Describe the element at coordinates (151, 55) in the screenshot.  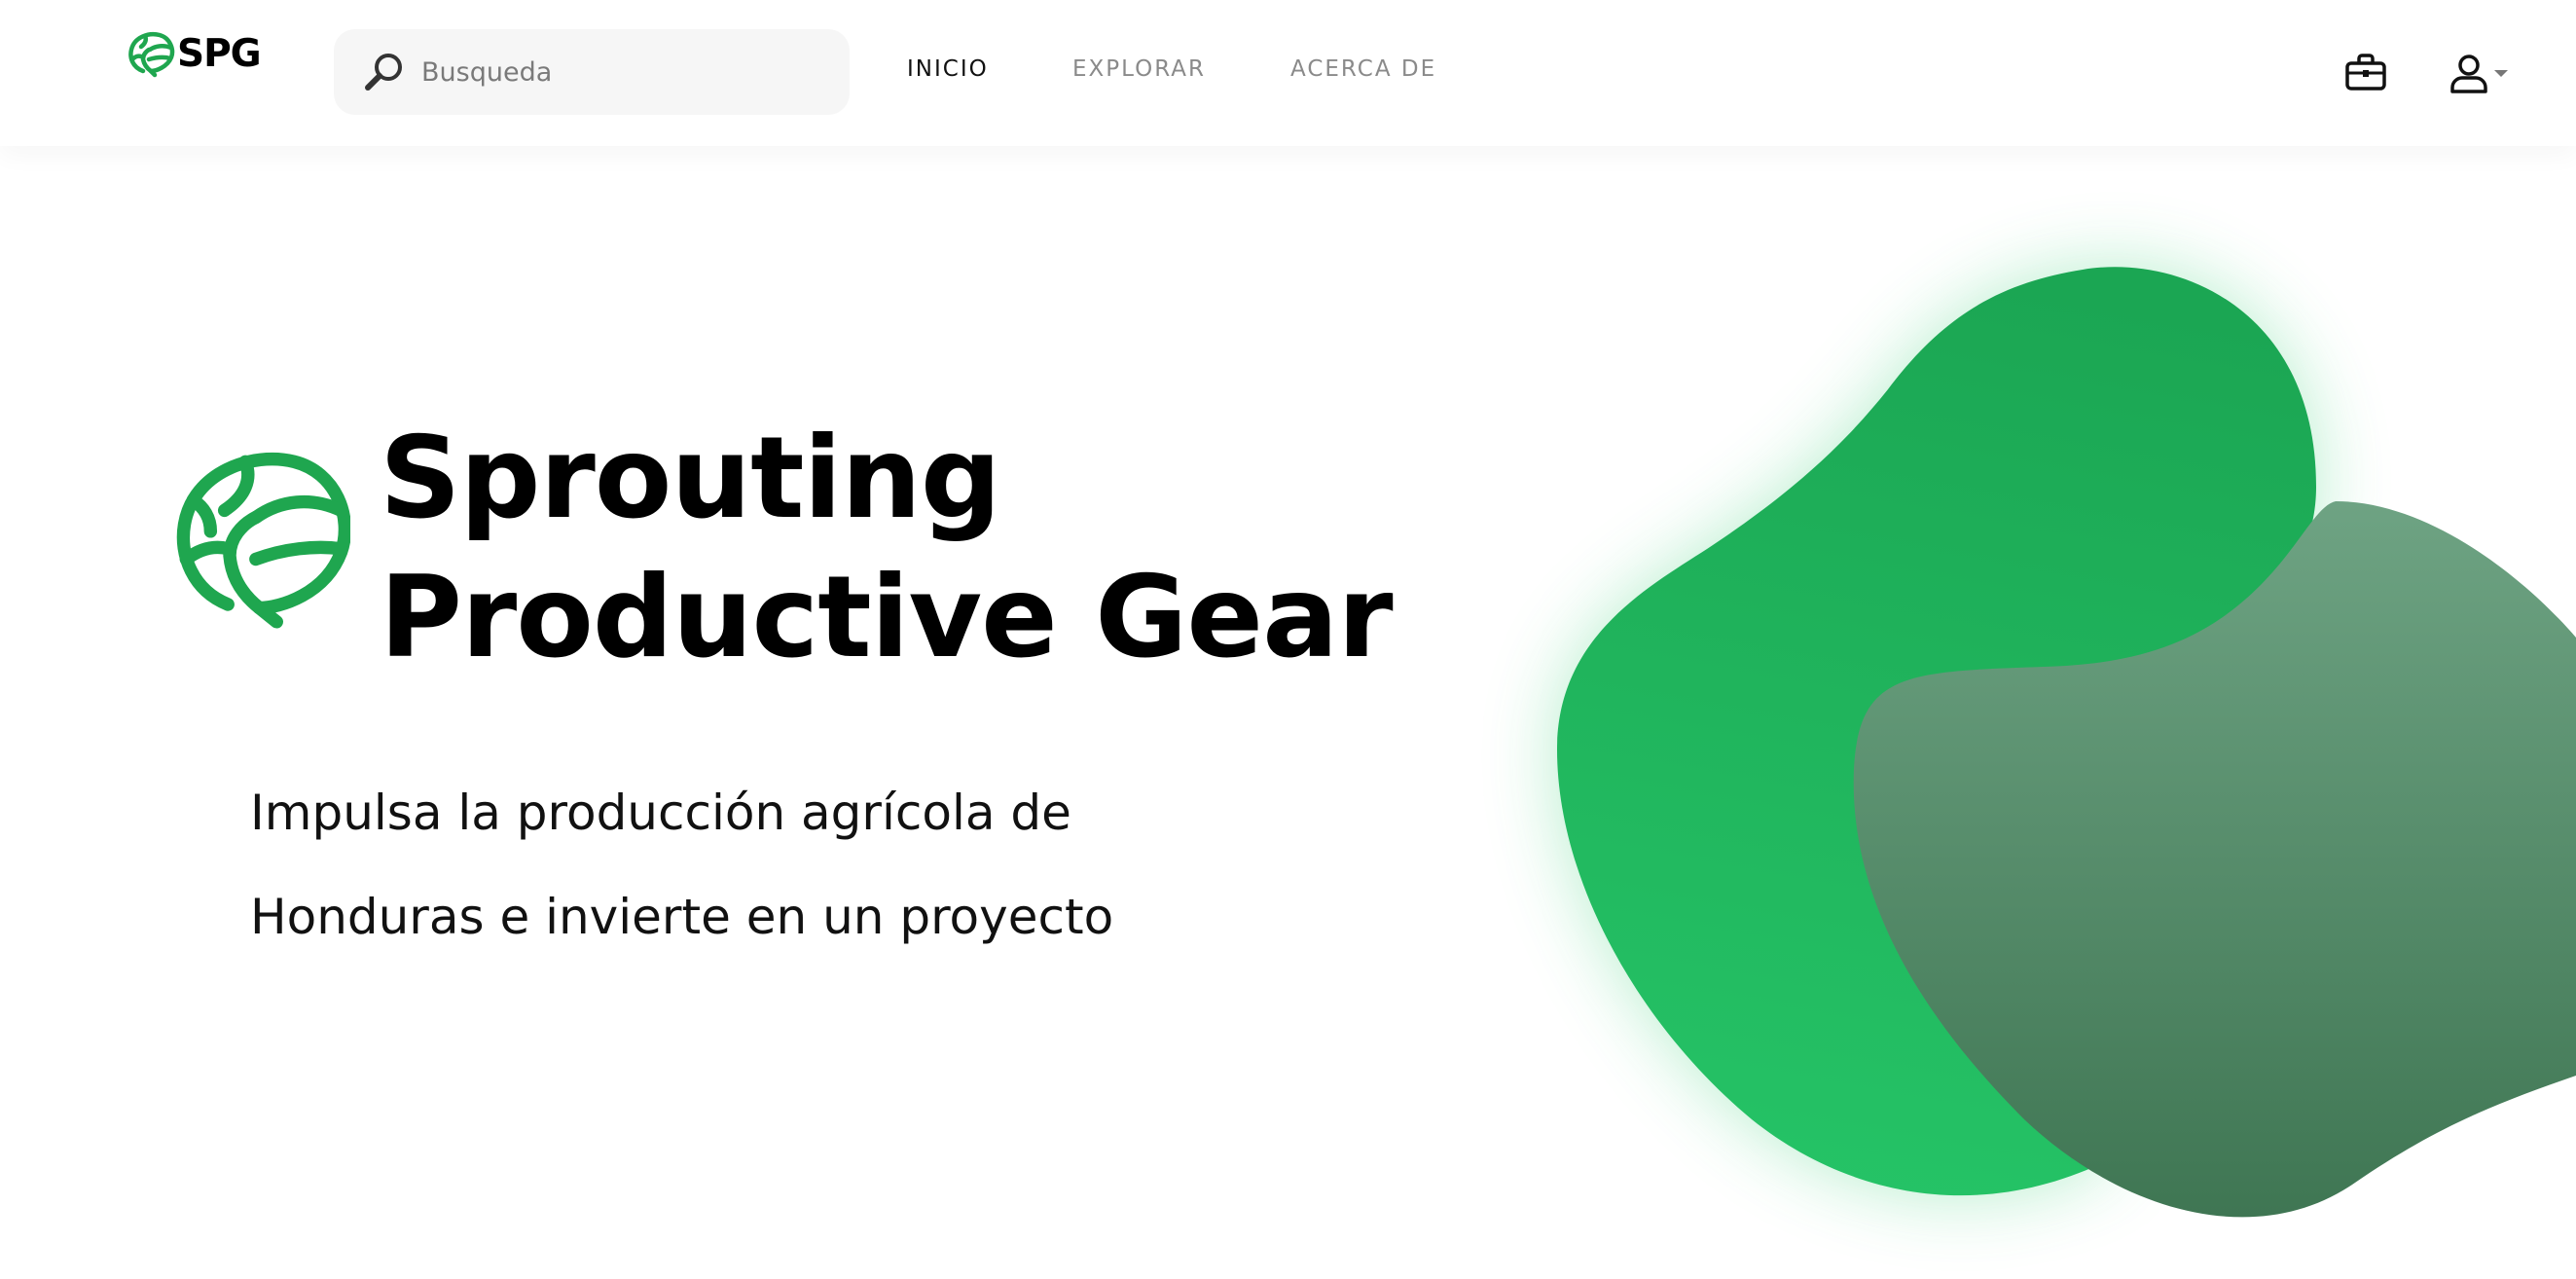
I see `leaf-logo-icon` at that location.